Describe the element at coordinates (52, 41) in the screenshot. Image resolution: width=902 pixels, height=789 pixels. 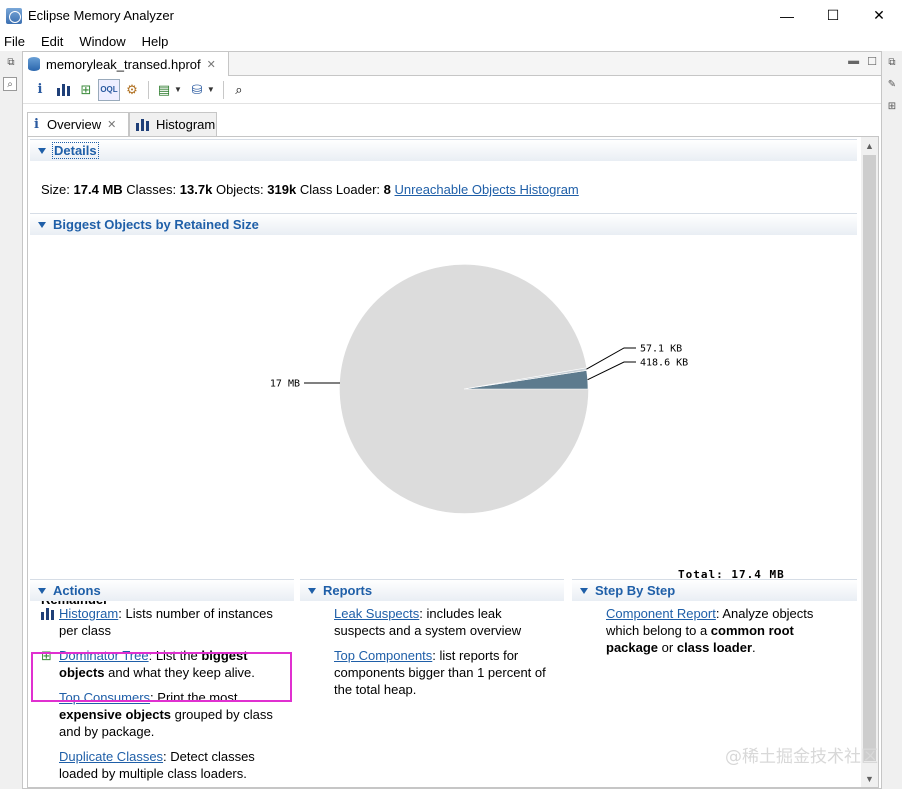
I see `menu-edit: Edit` at that location.